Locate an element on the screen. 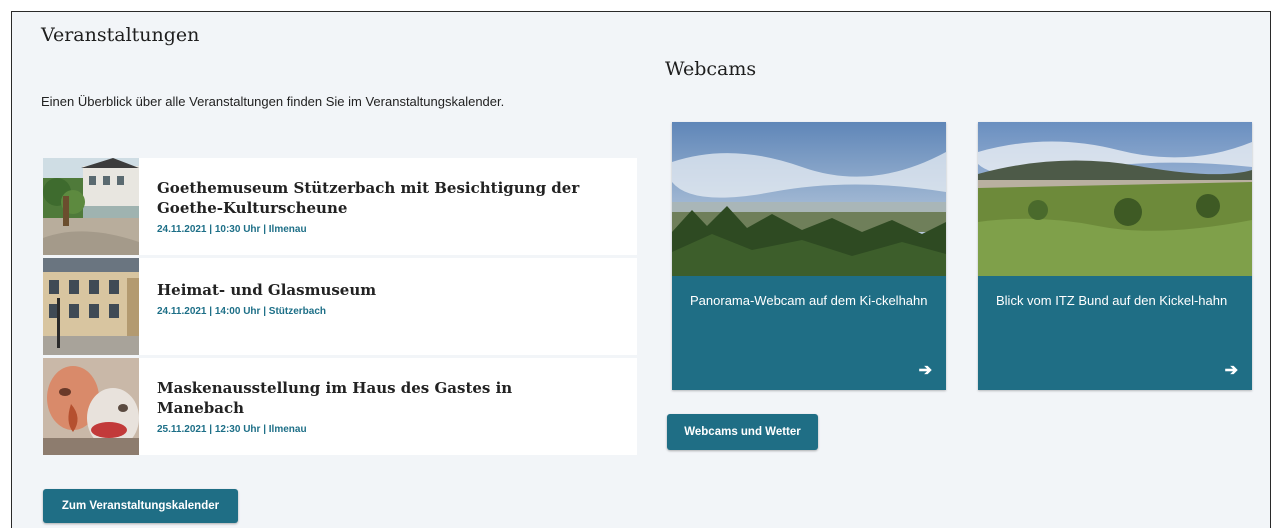 Image resolution: width=1282 pixels, height=528 pixels. event-title: Heimat- und Glasmuseum is located at coordinates (377, 290).